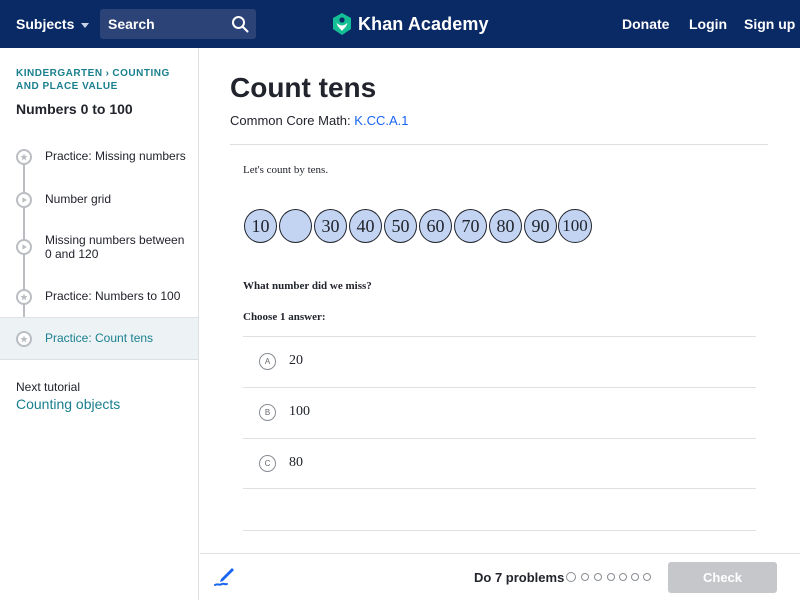 The width and height of the screenshot is (800, 600). I want to click on chevron-right-icon: ›, so click(107, 73).